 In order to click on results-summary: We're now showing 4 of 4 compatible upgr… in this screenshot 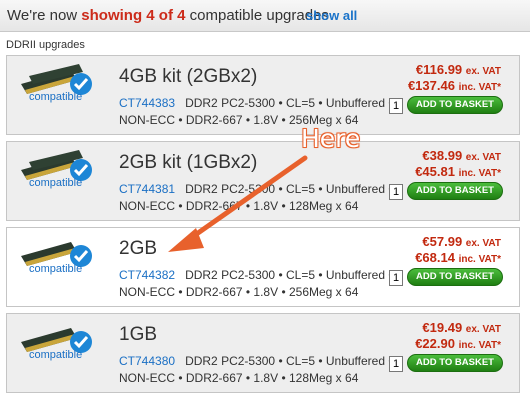, I will do `click(168, 15)`.